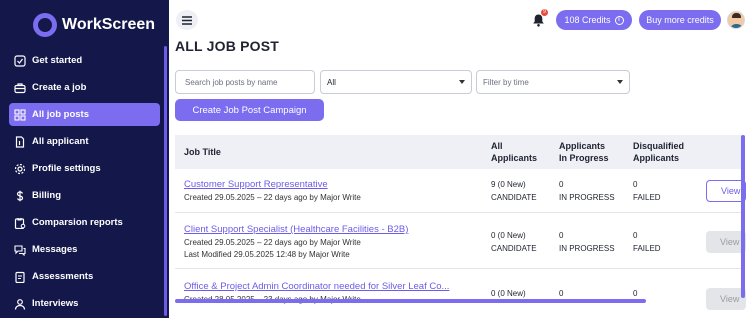 Image resolution: width=756 pixels, height=318 pixels. What do you see at coordinates (55, 303) in the screenshot?
I see `sidebar-item-label: Interviews` at bounding box center [55, 303].